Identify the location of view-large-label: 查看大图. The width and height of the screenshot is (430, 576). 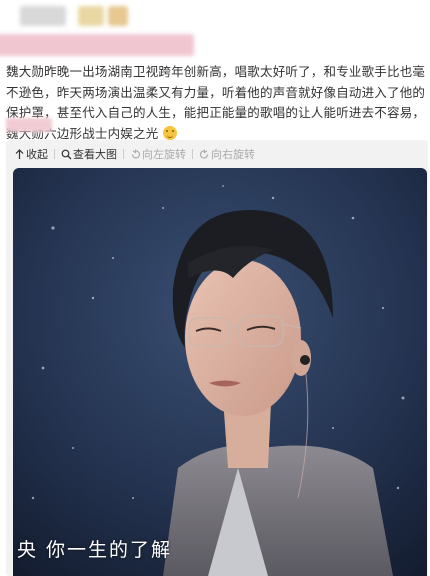
(95, 154).